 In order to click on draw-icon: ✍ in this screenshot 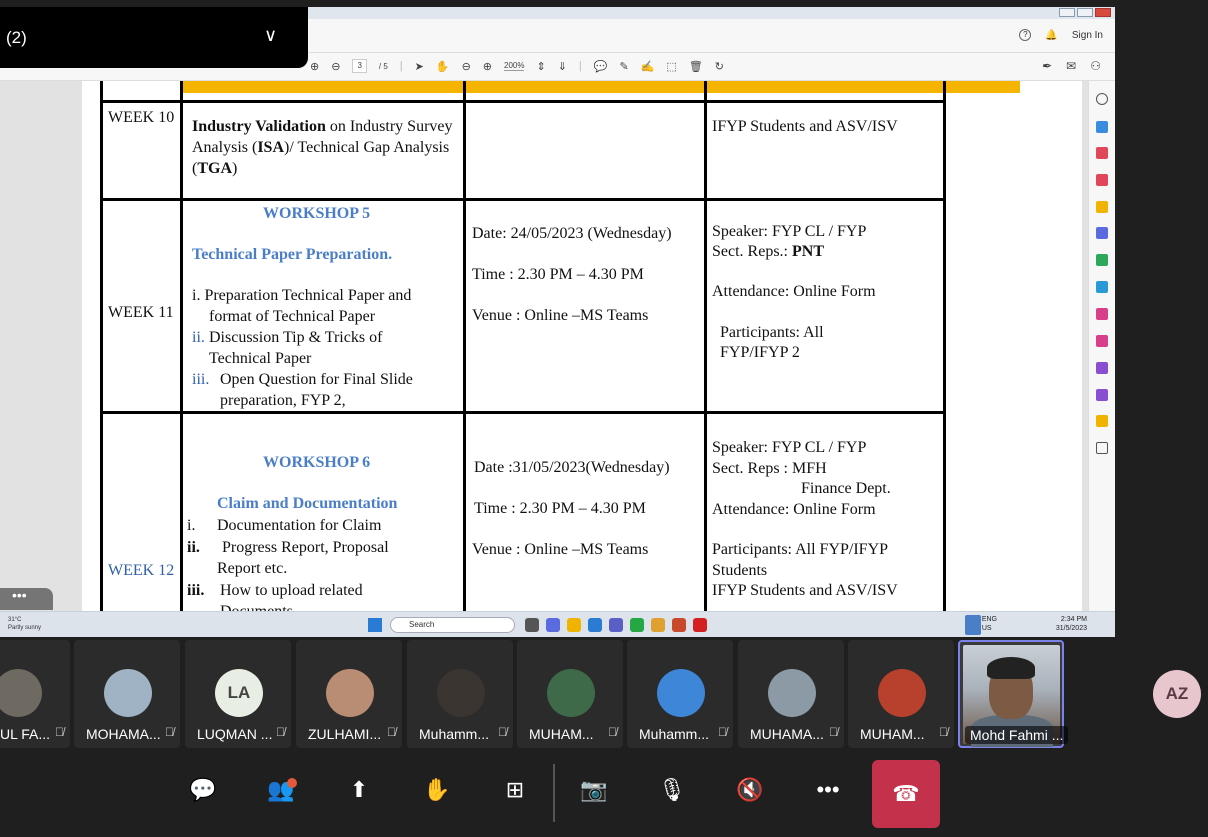, I will do `click(648, 66)`.